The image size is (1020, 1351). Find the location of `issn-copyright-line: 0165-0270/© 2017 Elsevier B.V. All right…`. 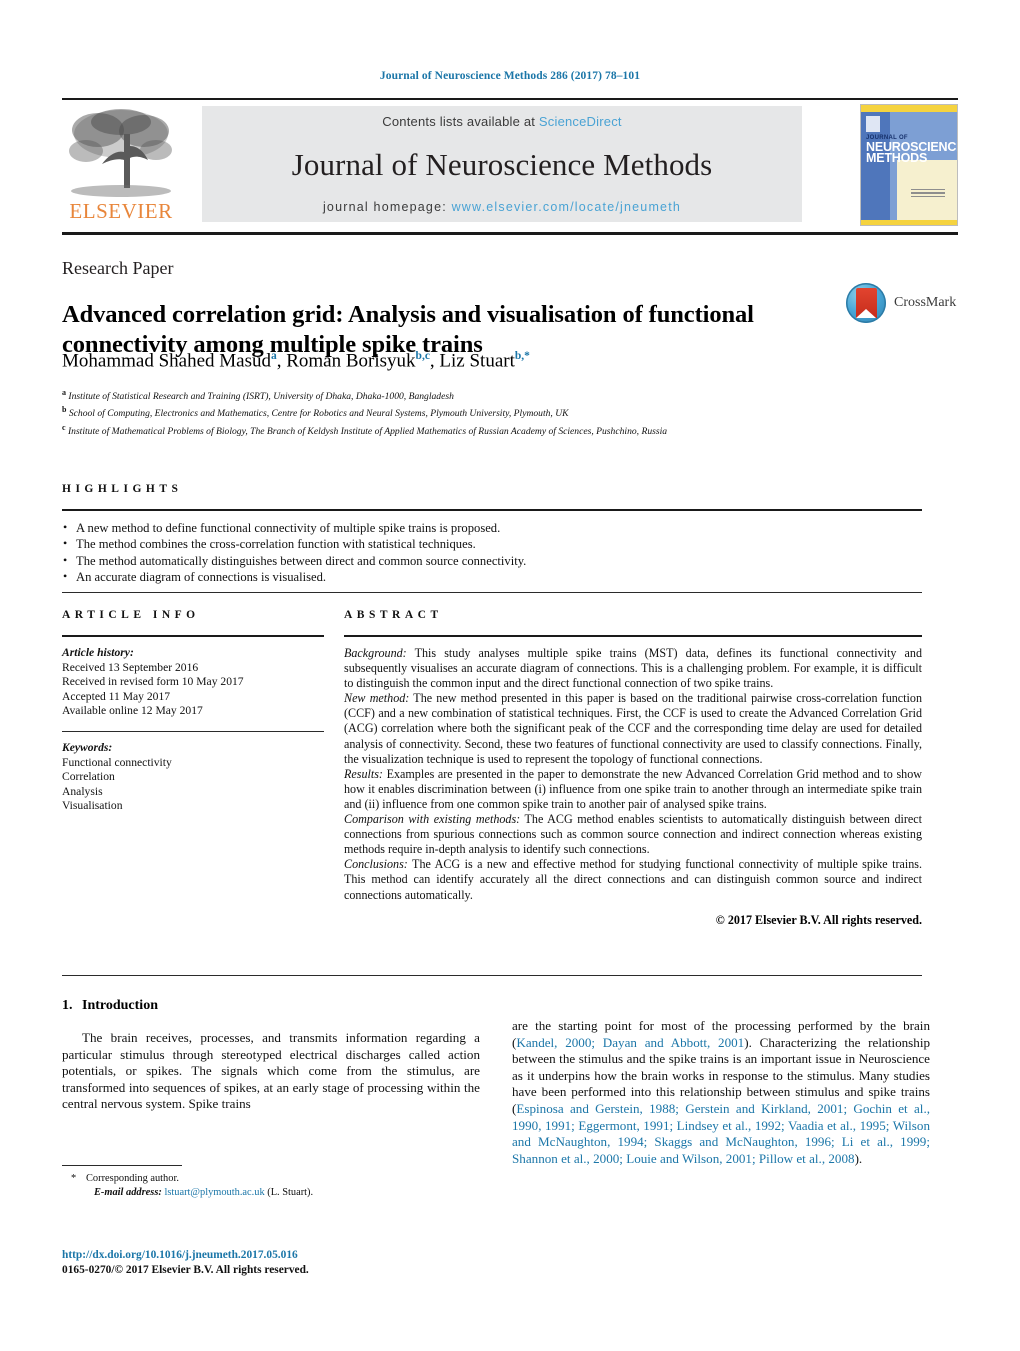

issn-copyright-line: 0165-0270/© 2017 Elsevier B.V. All right… is located at coordinates (185, 1270).